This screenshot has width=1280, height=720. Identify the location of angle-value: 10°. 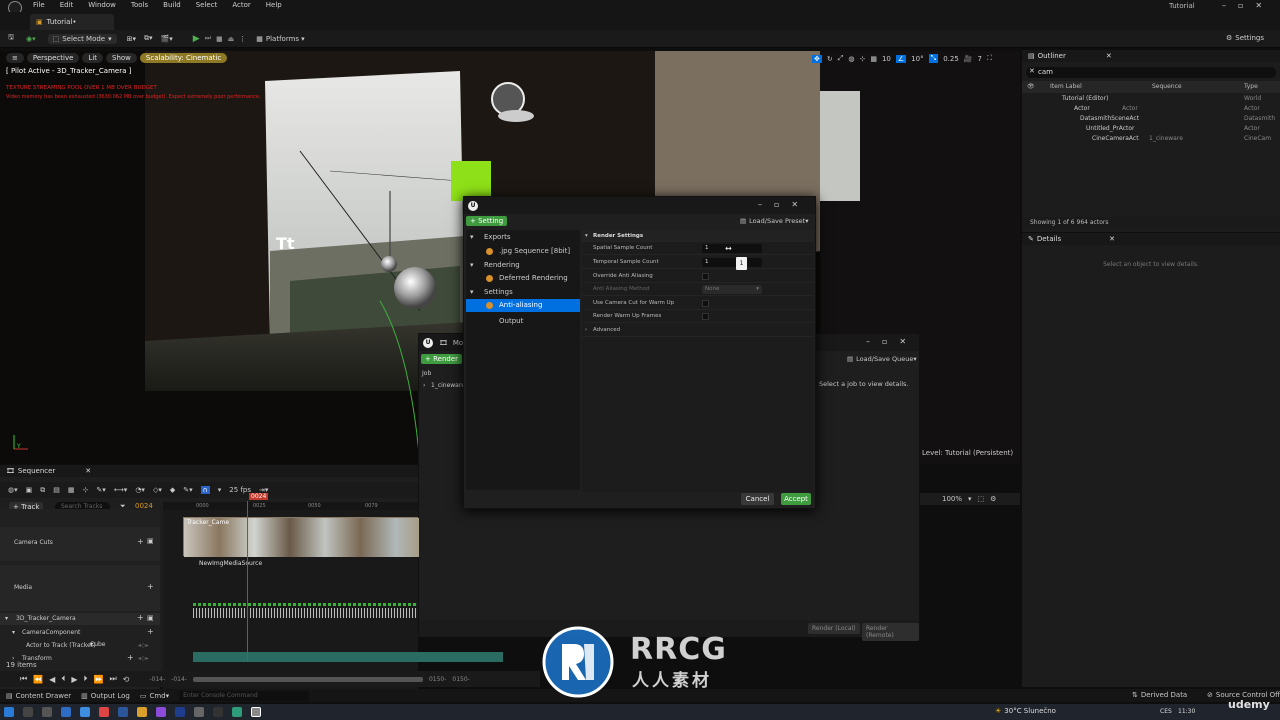
(917, 59).